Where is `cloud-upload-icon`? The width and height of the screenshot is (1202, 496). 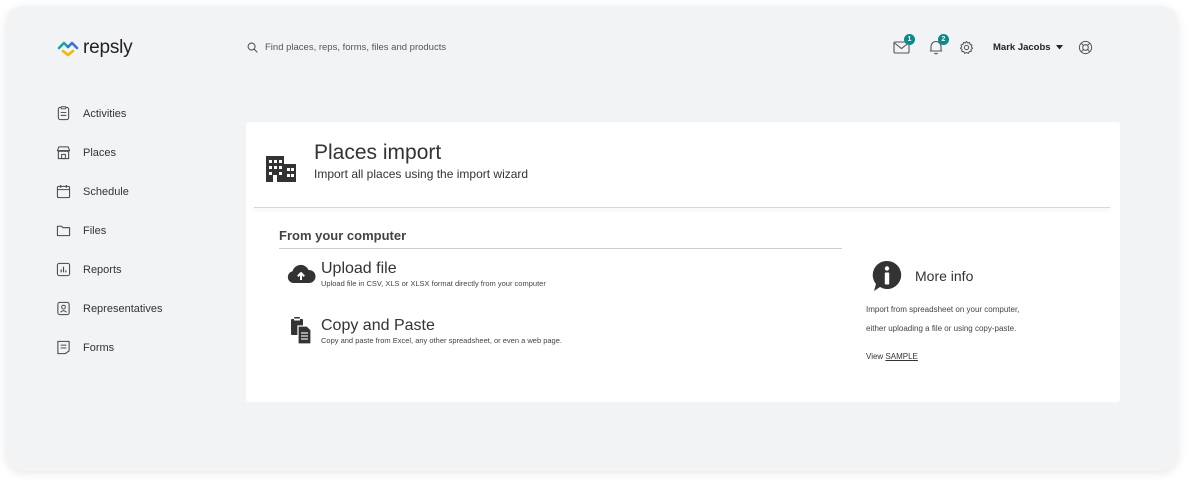 cloud-upload-icon is located at coordinates (301, 273).